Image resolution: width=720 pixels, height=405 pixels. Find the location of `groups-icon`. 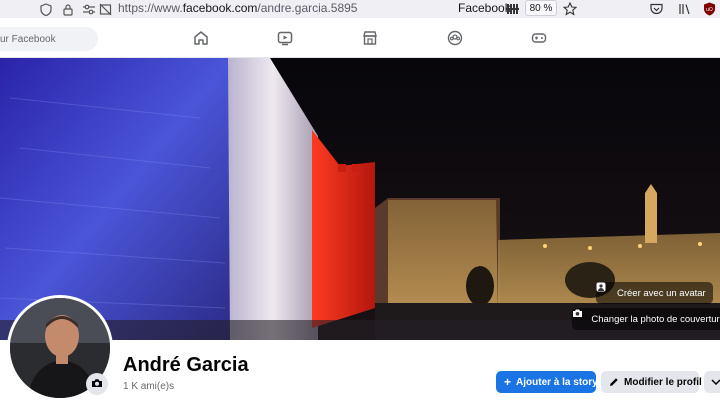

groups-icon is located at coordinates (455, 38).